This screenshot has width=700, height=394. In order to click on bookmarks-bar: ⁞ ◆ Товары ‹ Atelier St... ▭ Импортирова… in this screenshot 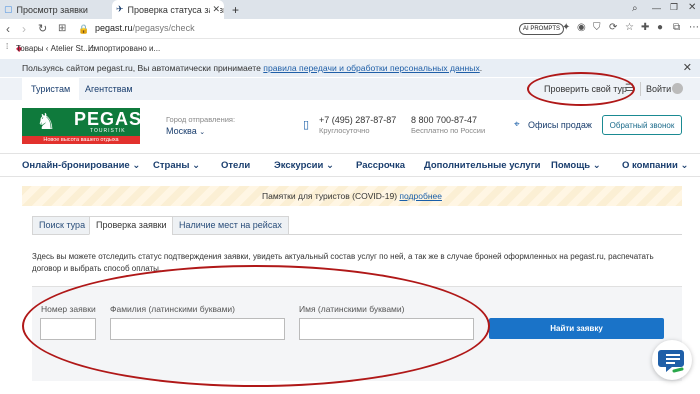, I will do `click(350, 47)`.